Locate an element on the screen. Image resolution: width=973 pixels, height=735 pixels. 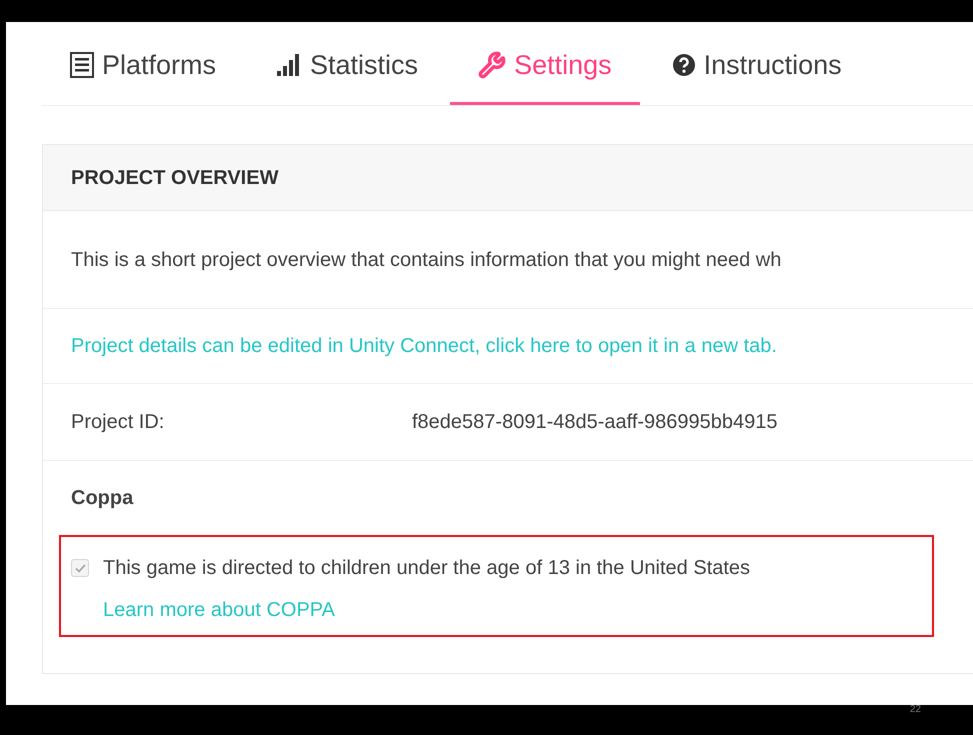
project-id-value: f8ede587-8091-48d5-aaff-986995bb4915 is located at coordinates (595, 422).